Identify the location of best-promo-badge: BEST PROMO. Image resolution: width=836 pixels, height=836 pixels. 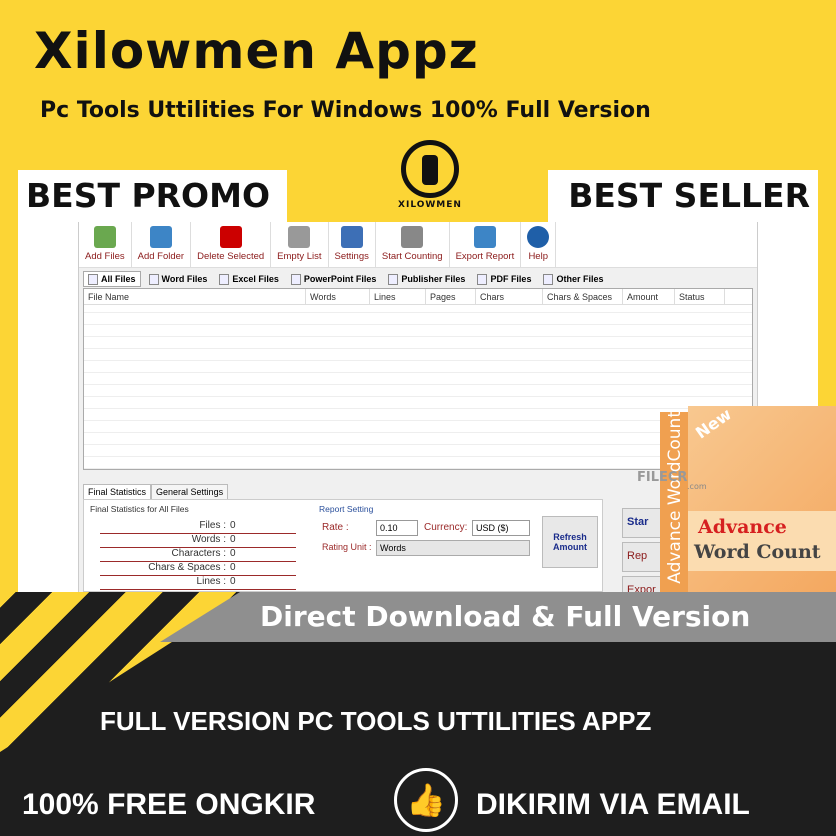
(152, 196).